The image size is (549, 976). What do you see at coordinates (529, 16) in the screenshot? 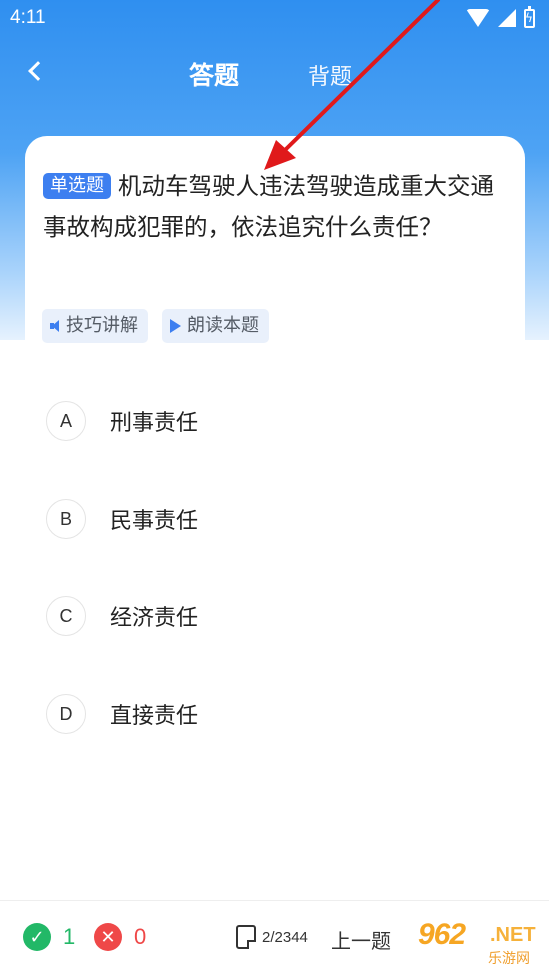
I see `battery-icon: ϟ` at bounding box center [529, 16].